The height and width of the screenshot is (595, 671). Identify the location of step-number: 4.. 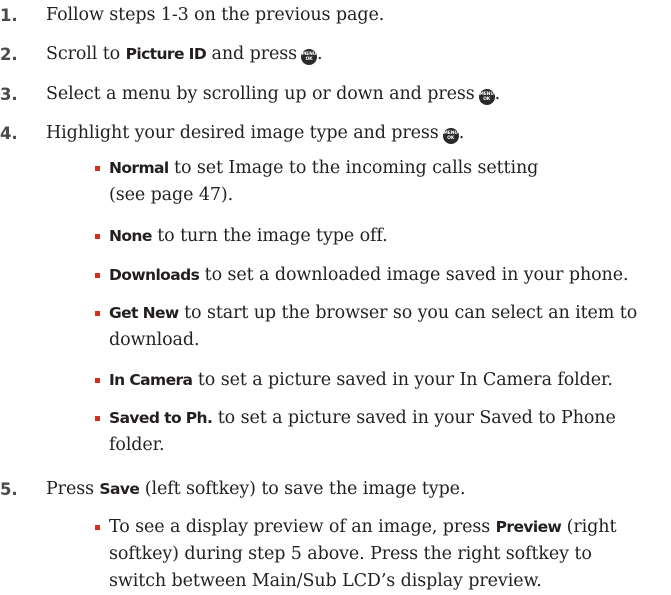
(9, 133).